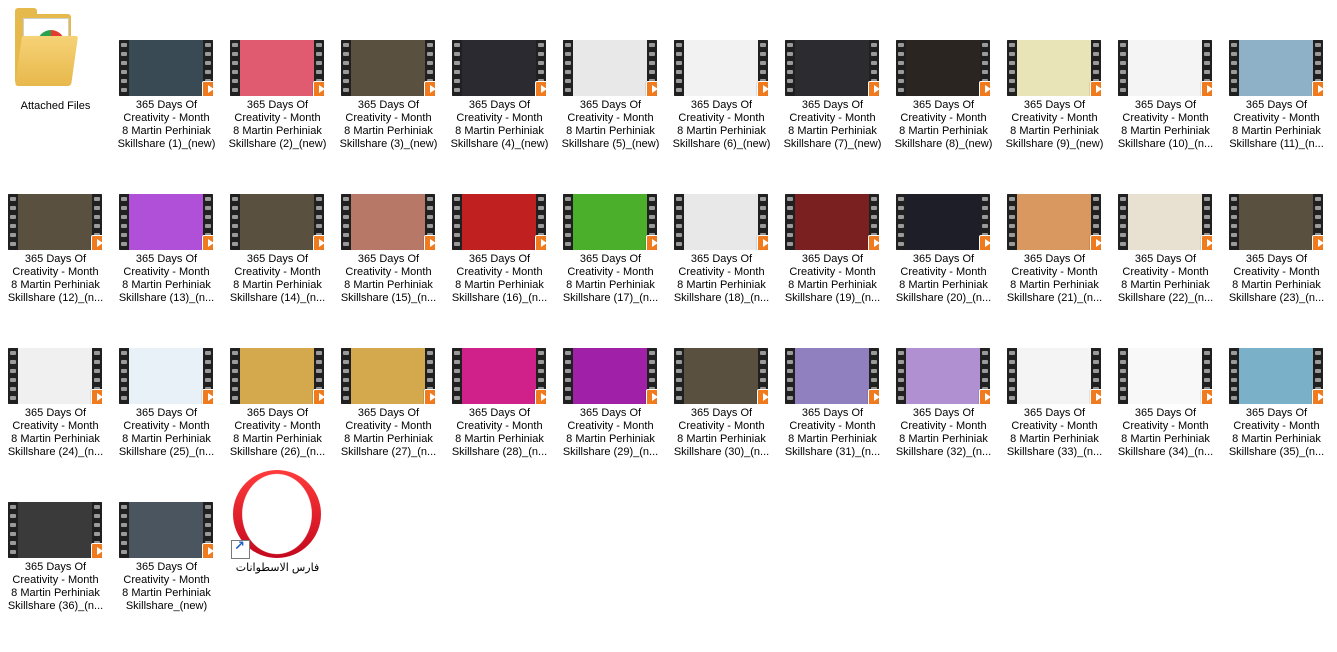  What do you see at coordinates (240, 549) in the screenshot?
I see `shortcut-arrow-icon` at bounding box center [240, 549].